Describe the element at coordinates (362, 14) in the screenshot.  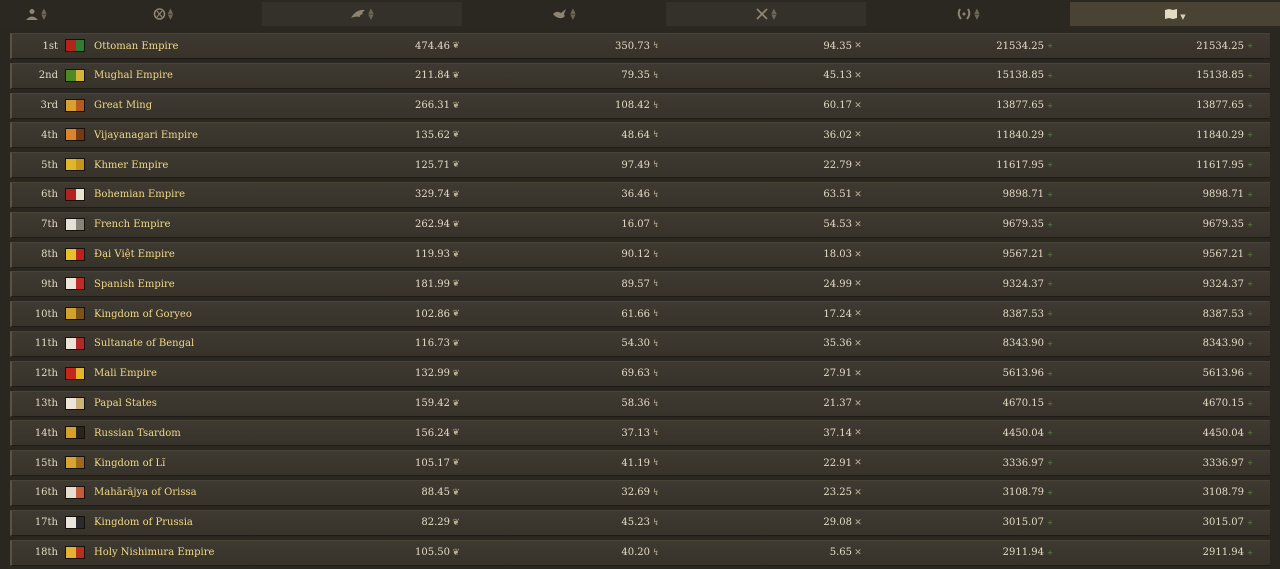
I see `sort-influence-header: ▲ ▼` at that location.